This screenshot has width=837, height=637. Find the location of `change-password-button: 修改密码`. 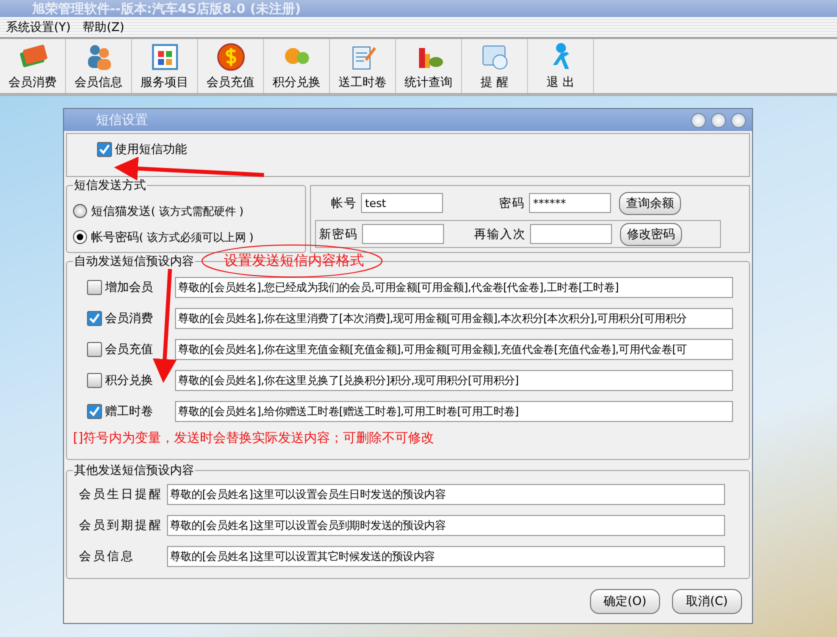

change-password-button: 修改密码 is located at coordinates (651, 234).